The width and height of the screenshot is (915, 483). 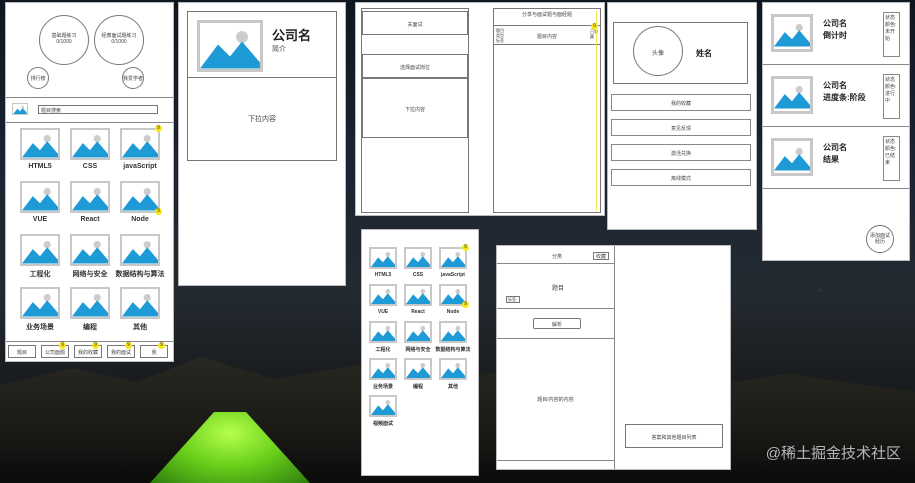 What do you see at coordinates (64, 40) in the screenshot?
I see `practice-circle-basic: 基础题练习 0/1000` at bounding box center [64, 40].